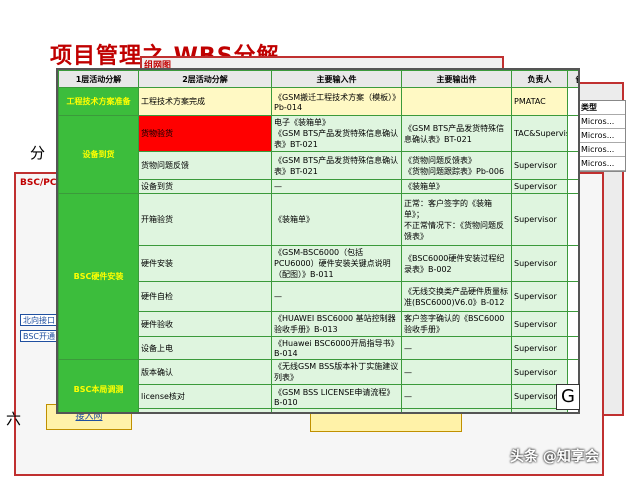  I want to click on owner-cell: TAC&Supervisor, so click(539, 133).